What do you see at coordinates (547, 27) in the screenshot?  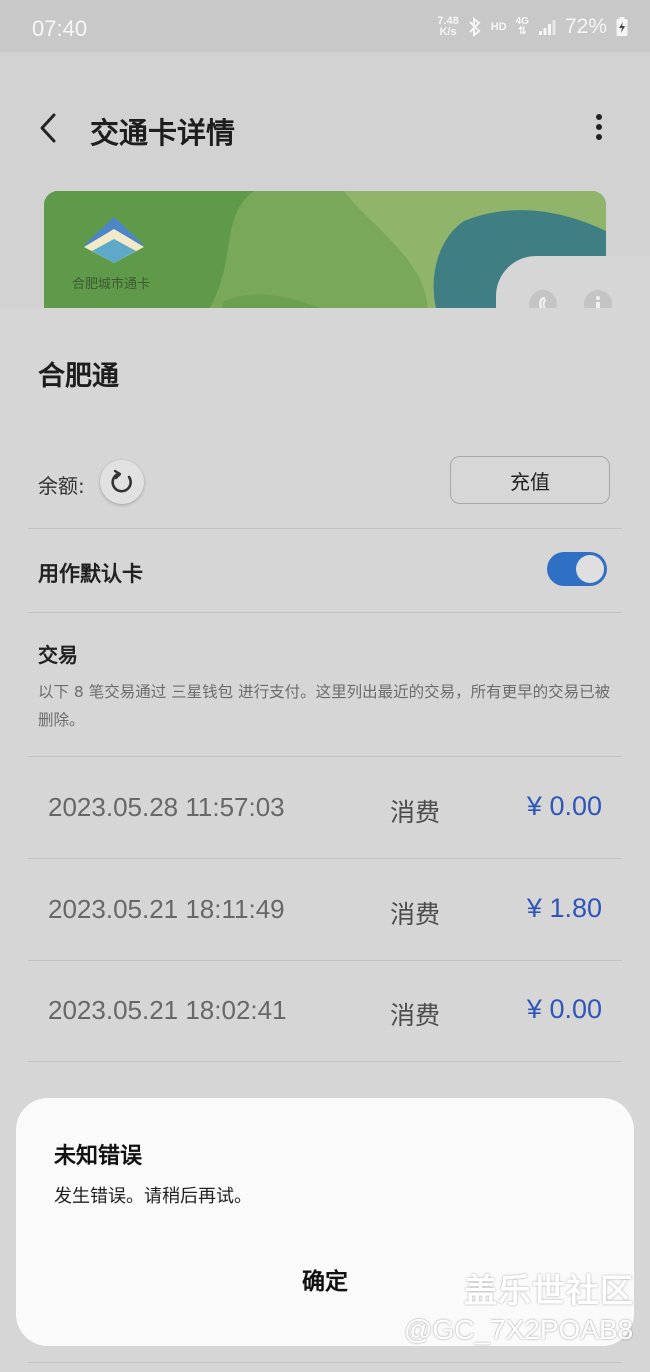 I see `signal-icon` at bounding box center [547, 27].